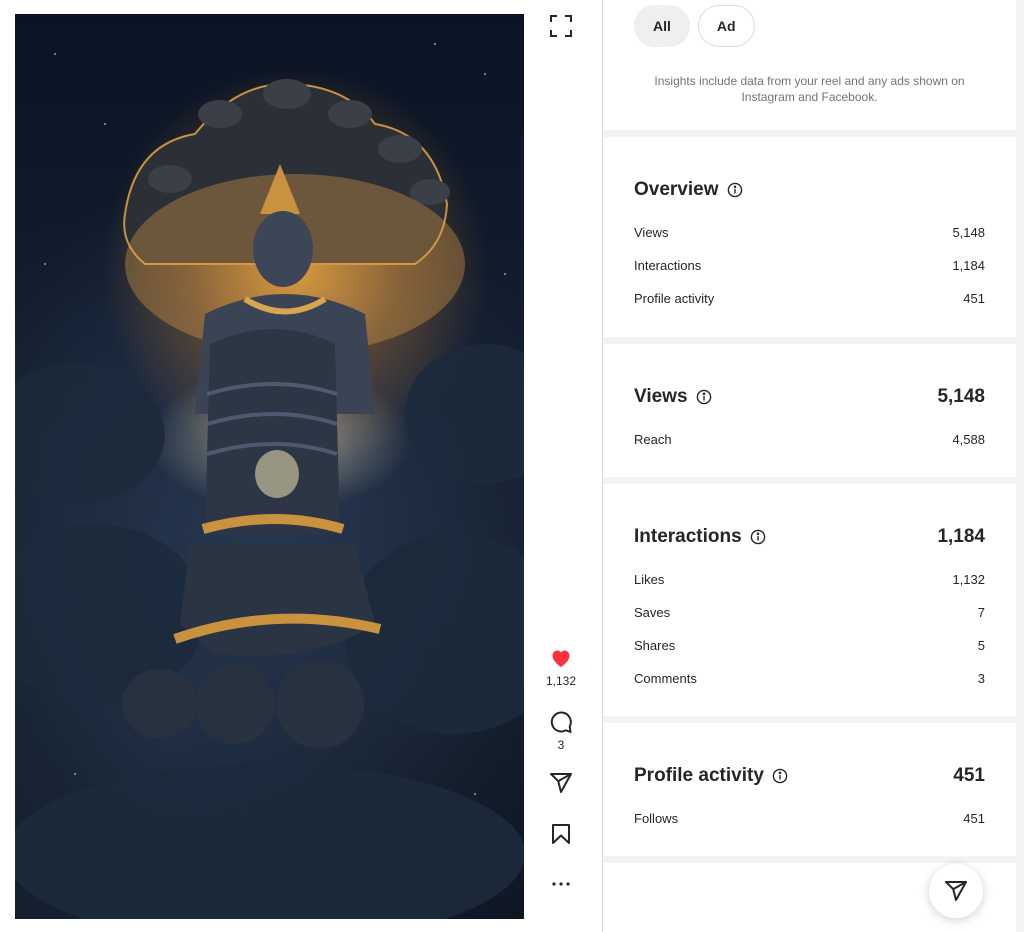  What do you see at coordinates (561, 681) in the screenshot?
I see `likes-count: 1,132` at bounding box center [561, 681].